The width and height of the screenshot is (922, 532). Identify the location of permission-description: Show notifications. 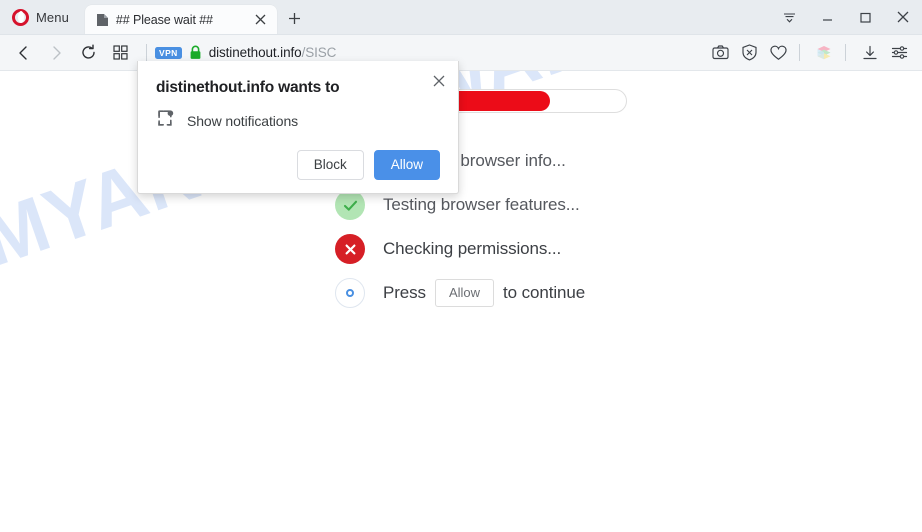
(243, 121).